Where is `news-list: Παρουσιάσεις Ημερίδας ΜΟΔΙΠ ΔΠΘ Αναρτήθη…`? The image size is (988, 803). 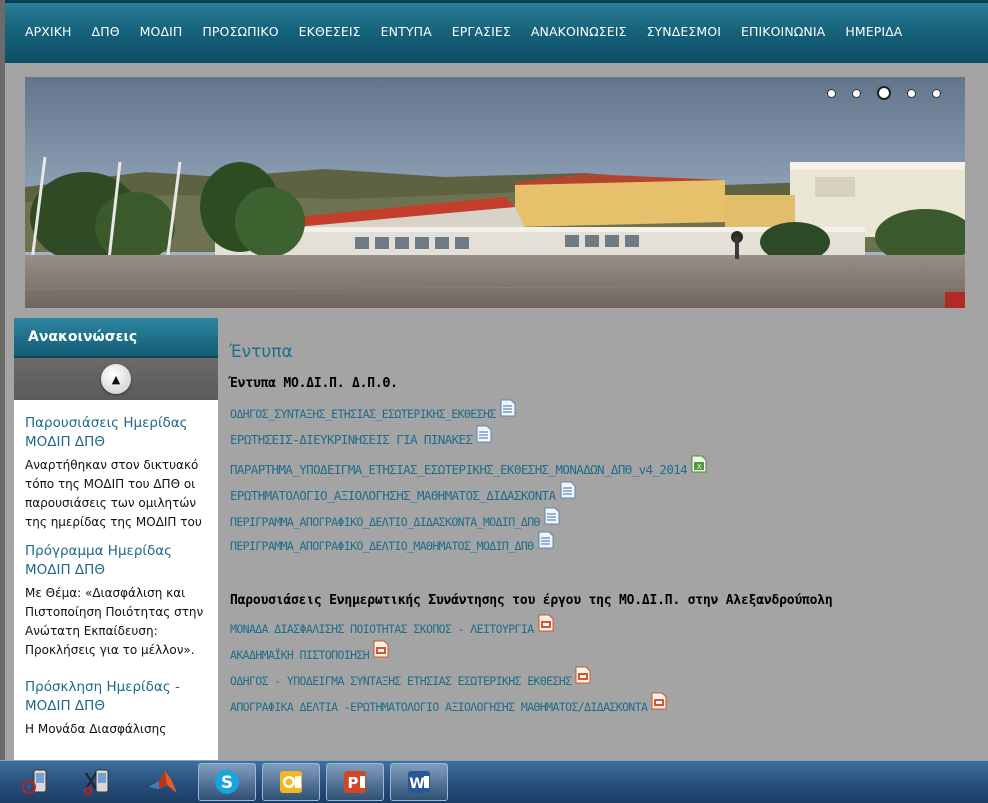 news-list: Παρουσιάσεις Ημερίδας ΜΟΔΙΠ ΔΠΘ Αναρτήθη… is located at coordinates (116, 575).